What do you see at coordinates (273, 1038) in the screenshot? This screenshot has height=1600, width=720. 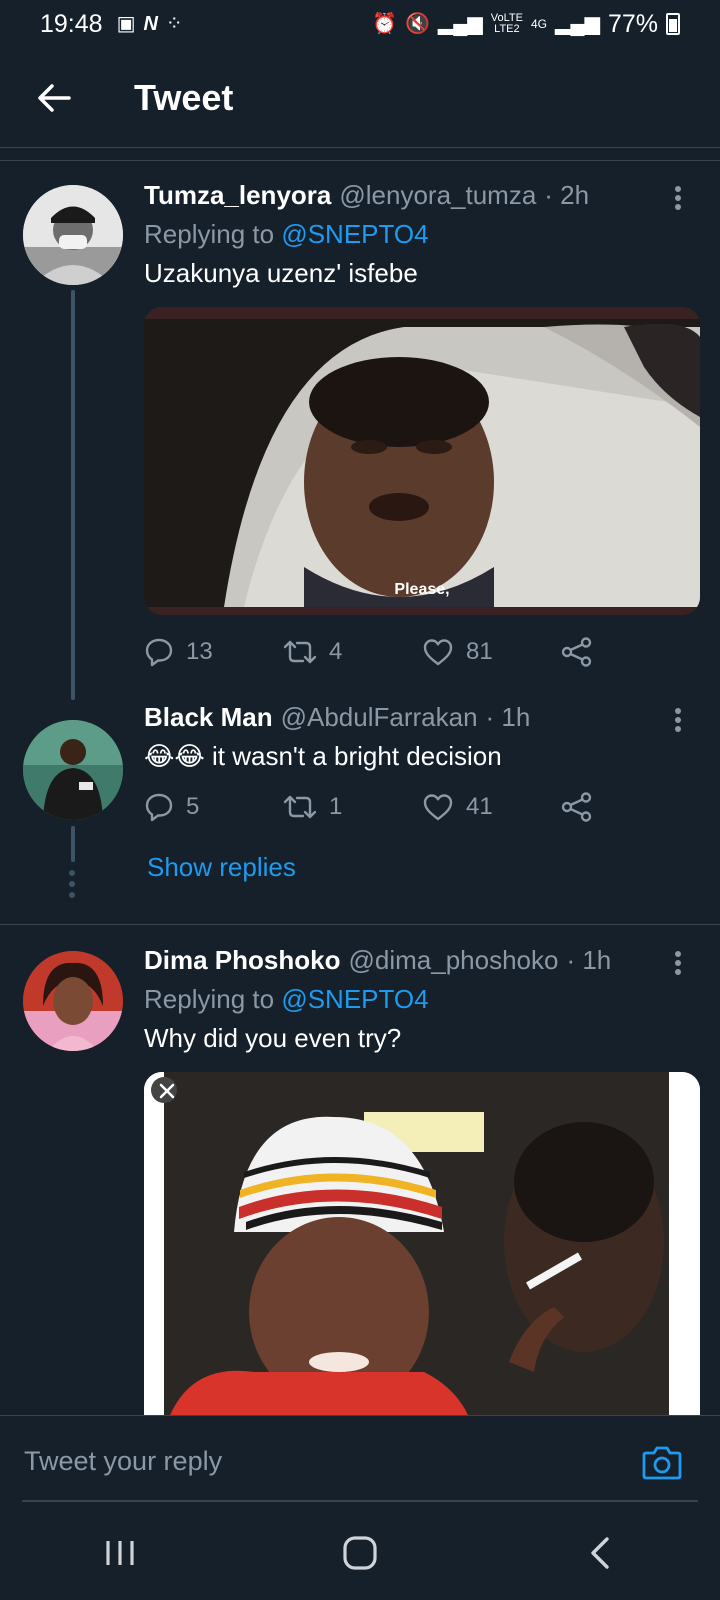 I see `tweet-text: Why did you even try?` at bounding box center [273, 1038].